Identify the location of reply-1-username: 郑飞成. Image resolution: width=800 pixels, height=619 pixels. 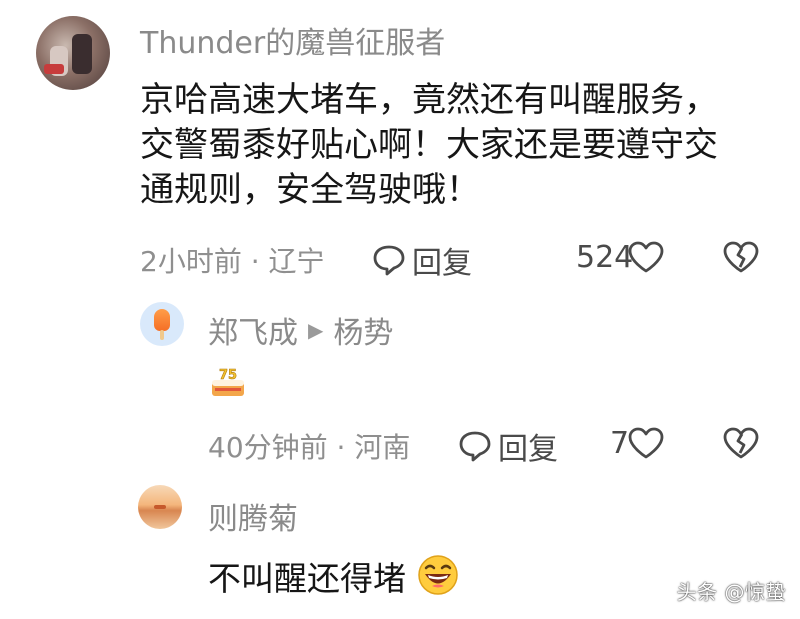
(253, 330).